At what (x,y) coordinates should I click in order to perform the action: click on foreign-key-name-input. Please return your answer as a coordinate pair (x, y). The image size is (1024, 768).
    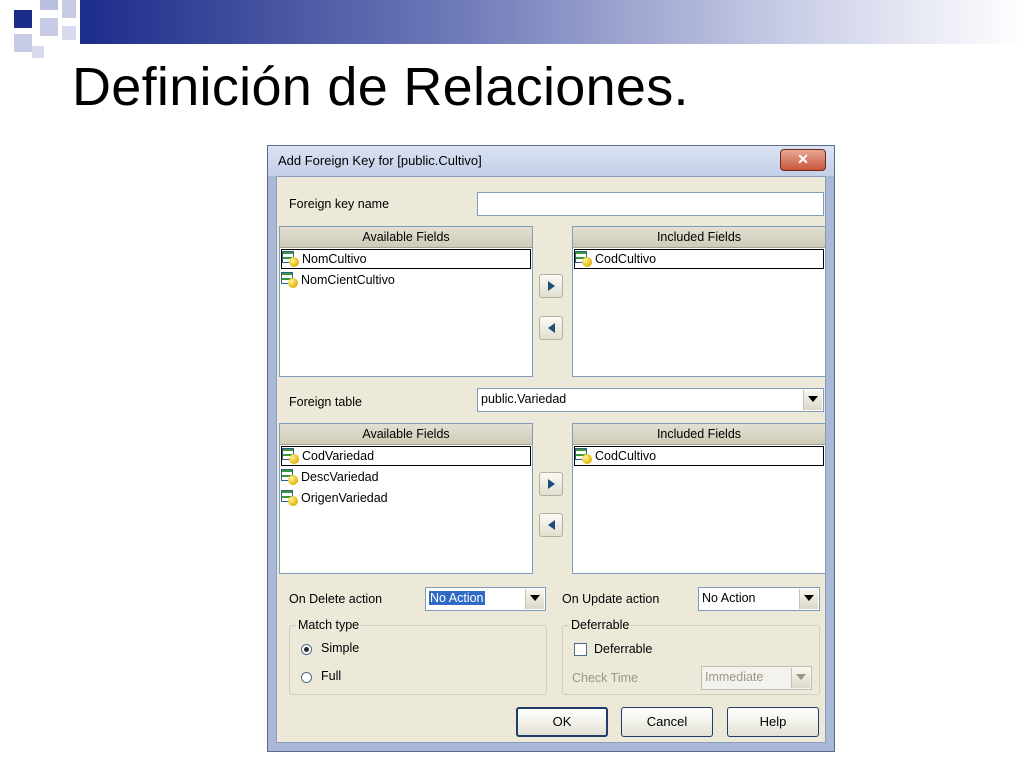
    Looking at the image, I should click on (650, 204).